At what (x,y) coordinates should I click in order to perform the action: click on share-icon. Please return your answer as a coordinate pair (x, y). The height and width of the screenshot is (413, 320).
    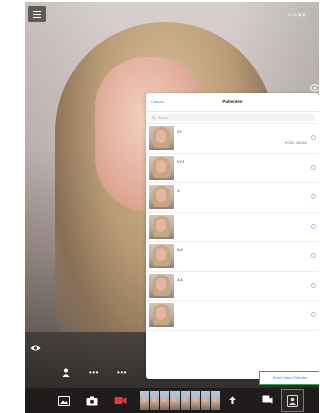
    Looking at the image, I should click on (232, 400).